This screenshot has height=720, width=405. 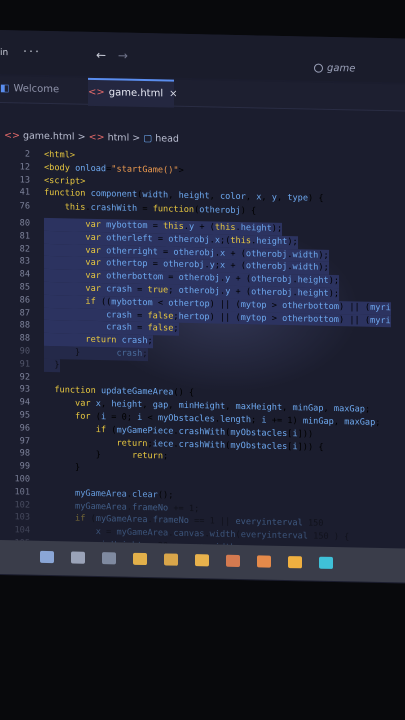 What do you see at coordinates (24, 402) in the screenshot?
I see `line-number: 94` at bounding box center [24, 402].